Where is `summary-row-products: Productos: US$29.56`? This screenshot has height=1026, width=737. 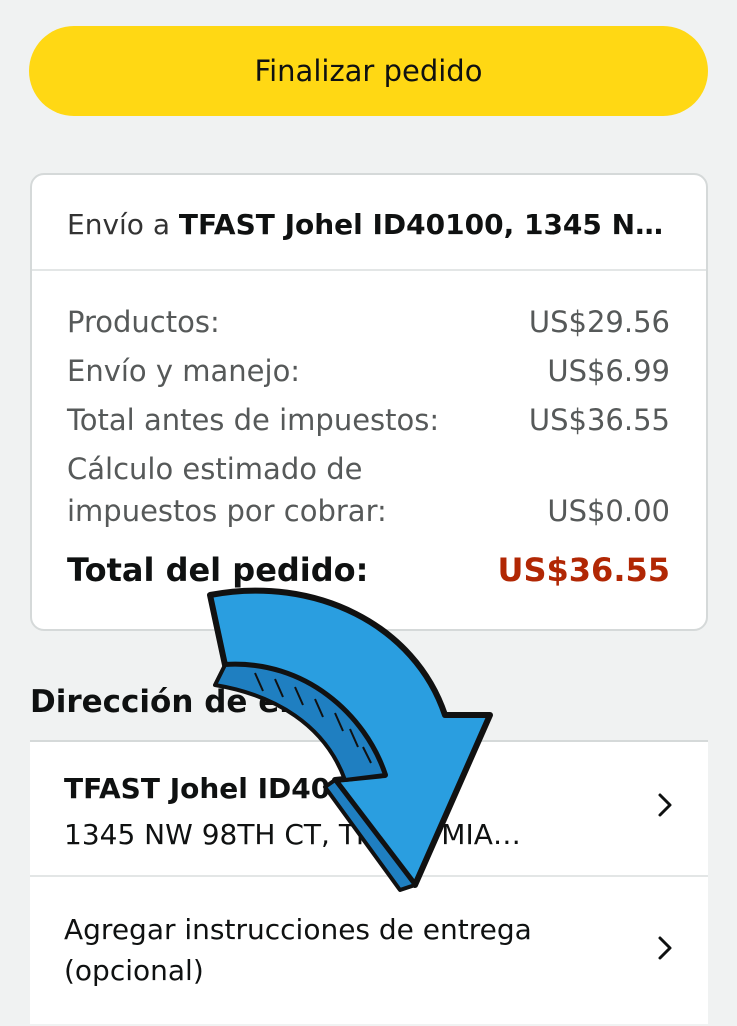 summary-row-products: Productos: US$29.56 is located at coordinates (368, 322).